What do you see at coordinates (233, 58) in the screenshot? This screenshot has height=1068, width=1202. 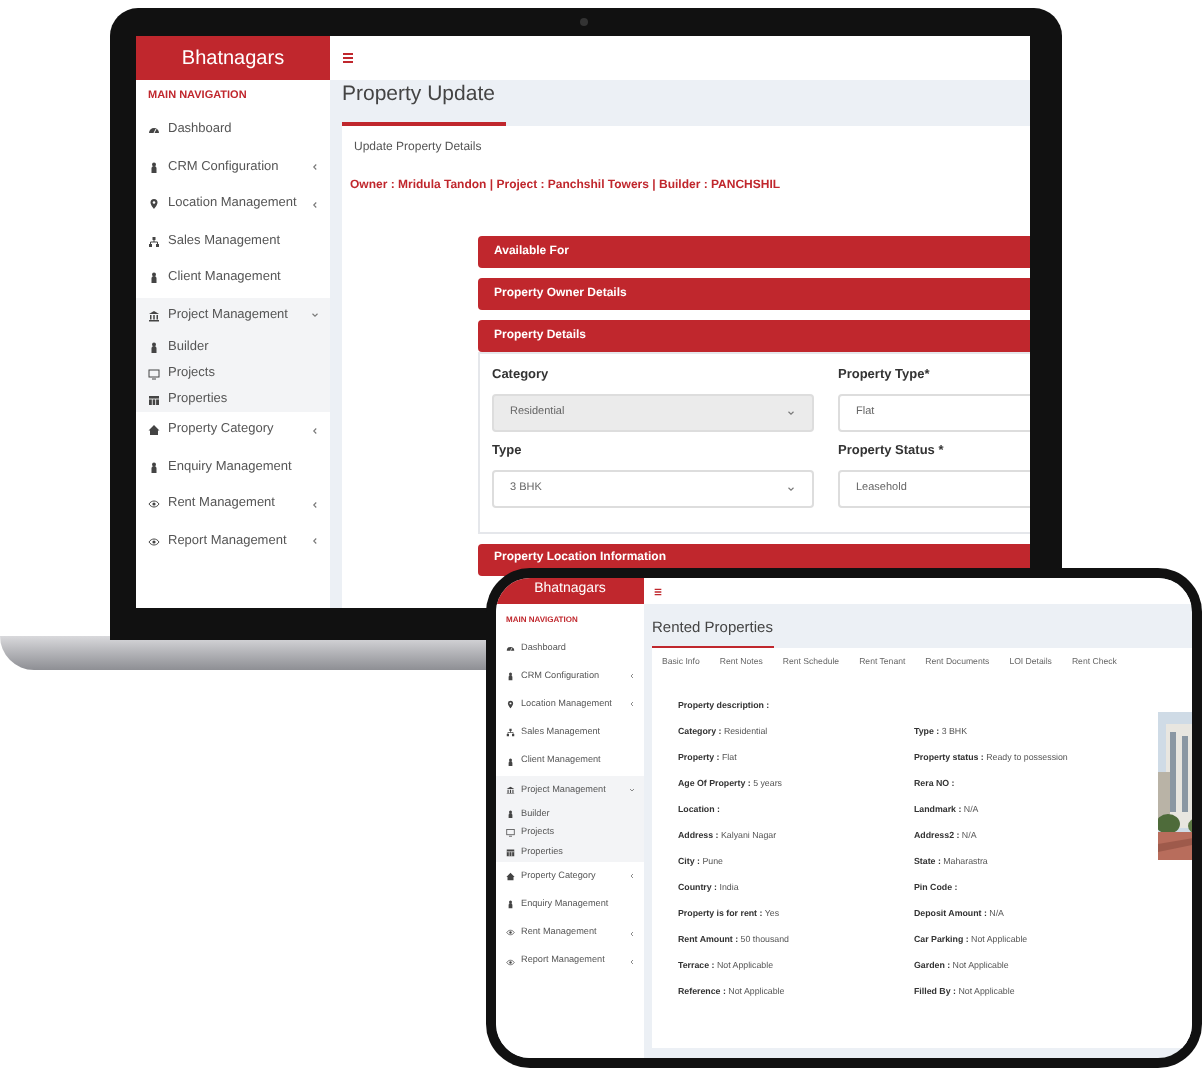 I see `brand-header: Bhatnagars` at bounding box center [233, 58].